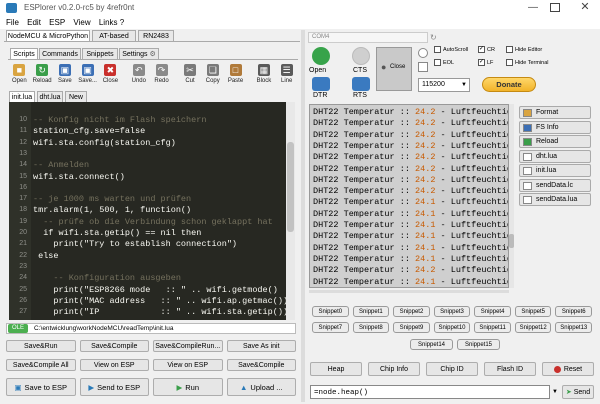 This screenshot has width=600, height=404. I want to click on line-button: ☰ Line, so click(286, 76).